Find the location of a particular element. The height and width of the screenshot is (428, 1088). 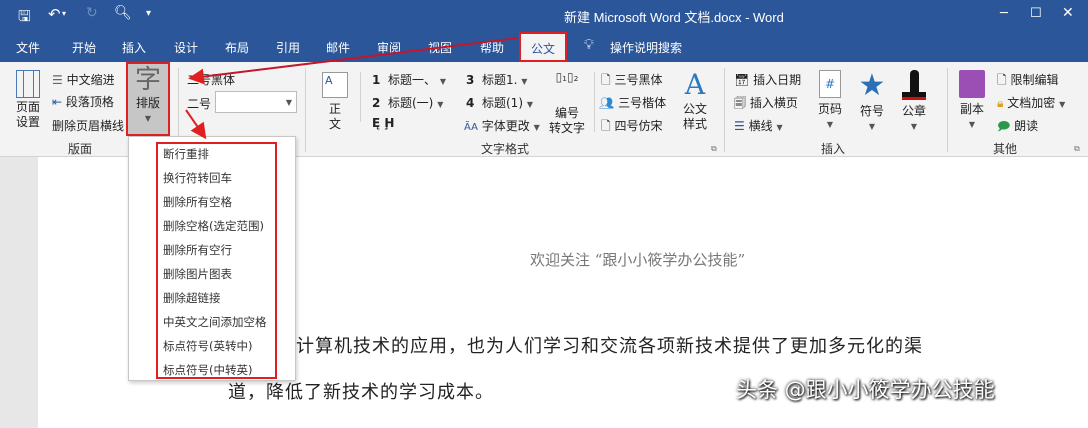

copy-button: 副本 ▼ is located at coordinates (972, 101).